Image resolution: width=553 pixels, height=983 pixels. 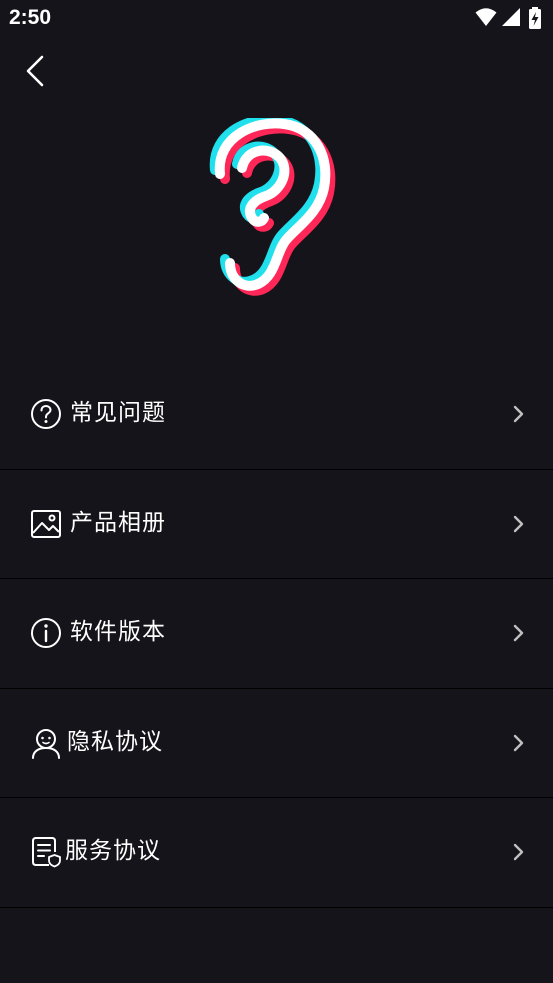 I want to click on user-icon, so click(x=46, y=743).